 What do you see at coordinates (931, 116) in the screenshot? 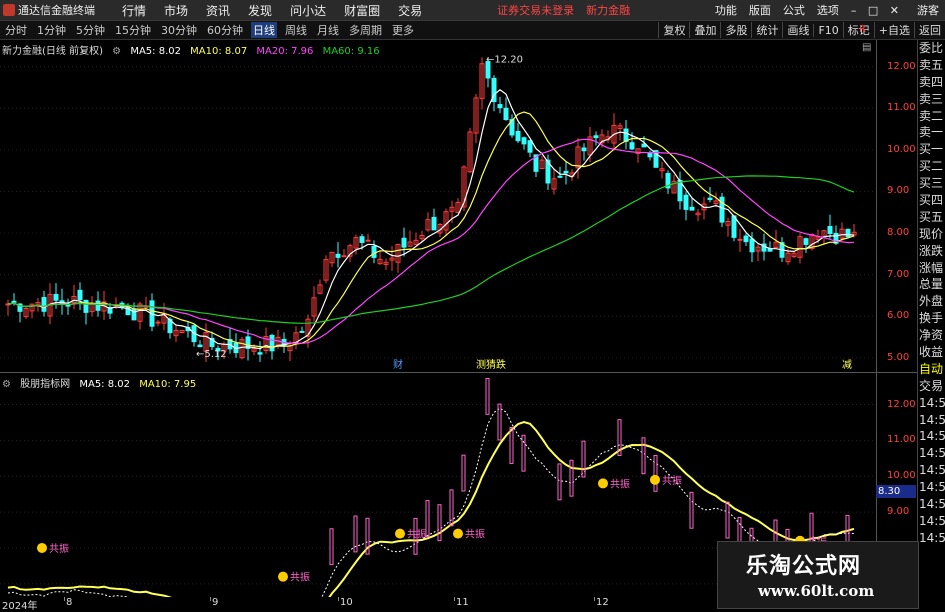
I see `side-panel-item: 卖二` at bounding box center [931, 116].